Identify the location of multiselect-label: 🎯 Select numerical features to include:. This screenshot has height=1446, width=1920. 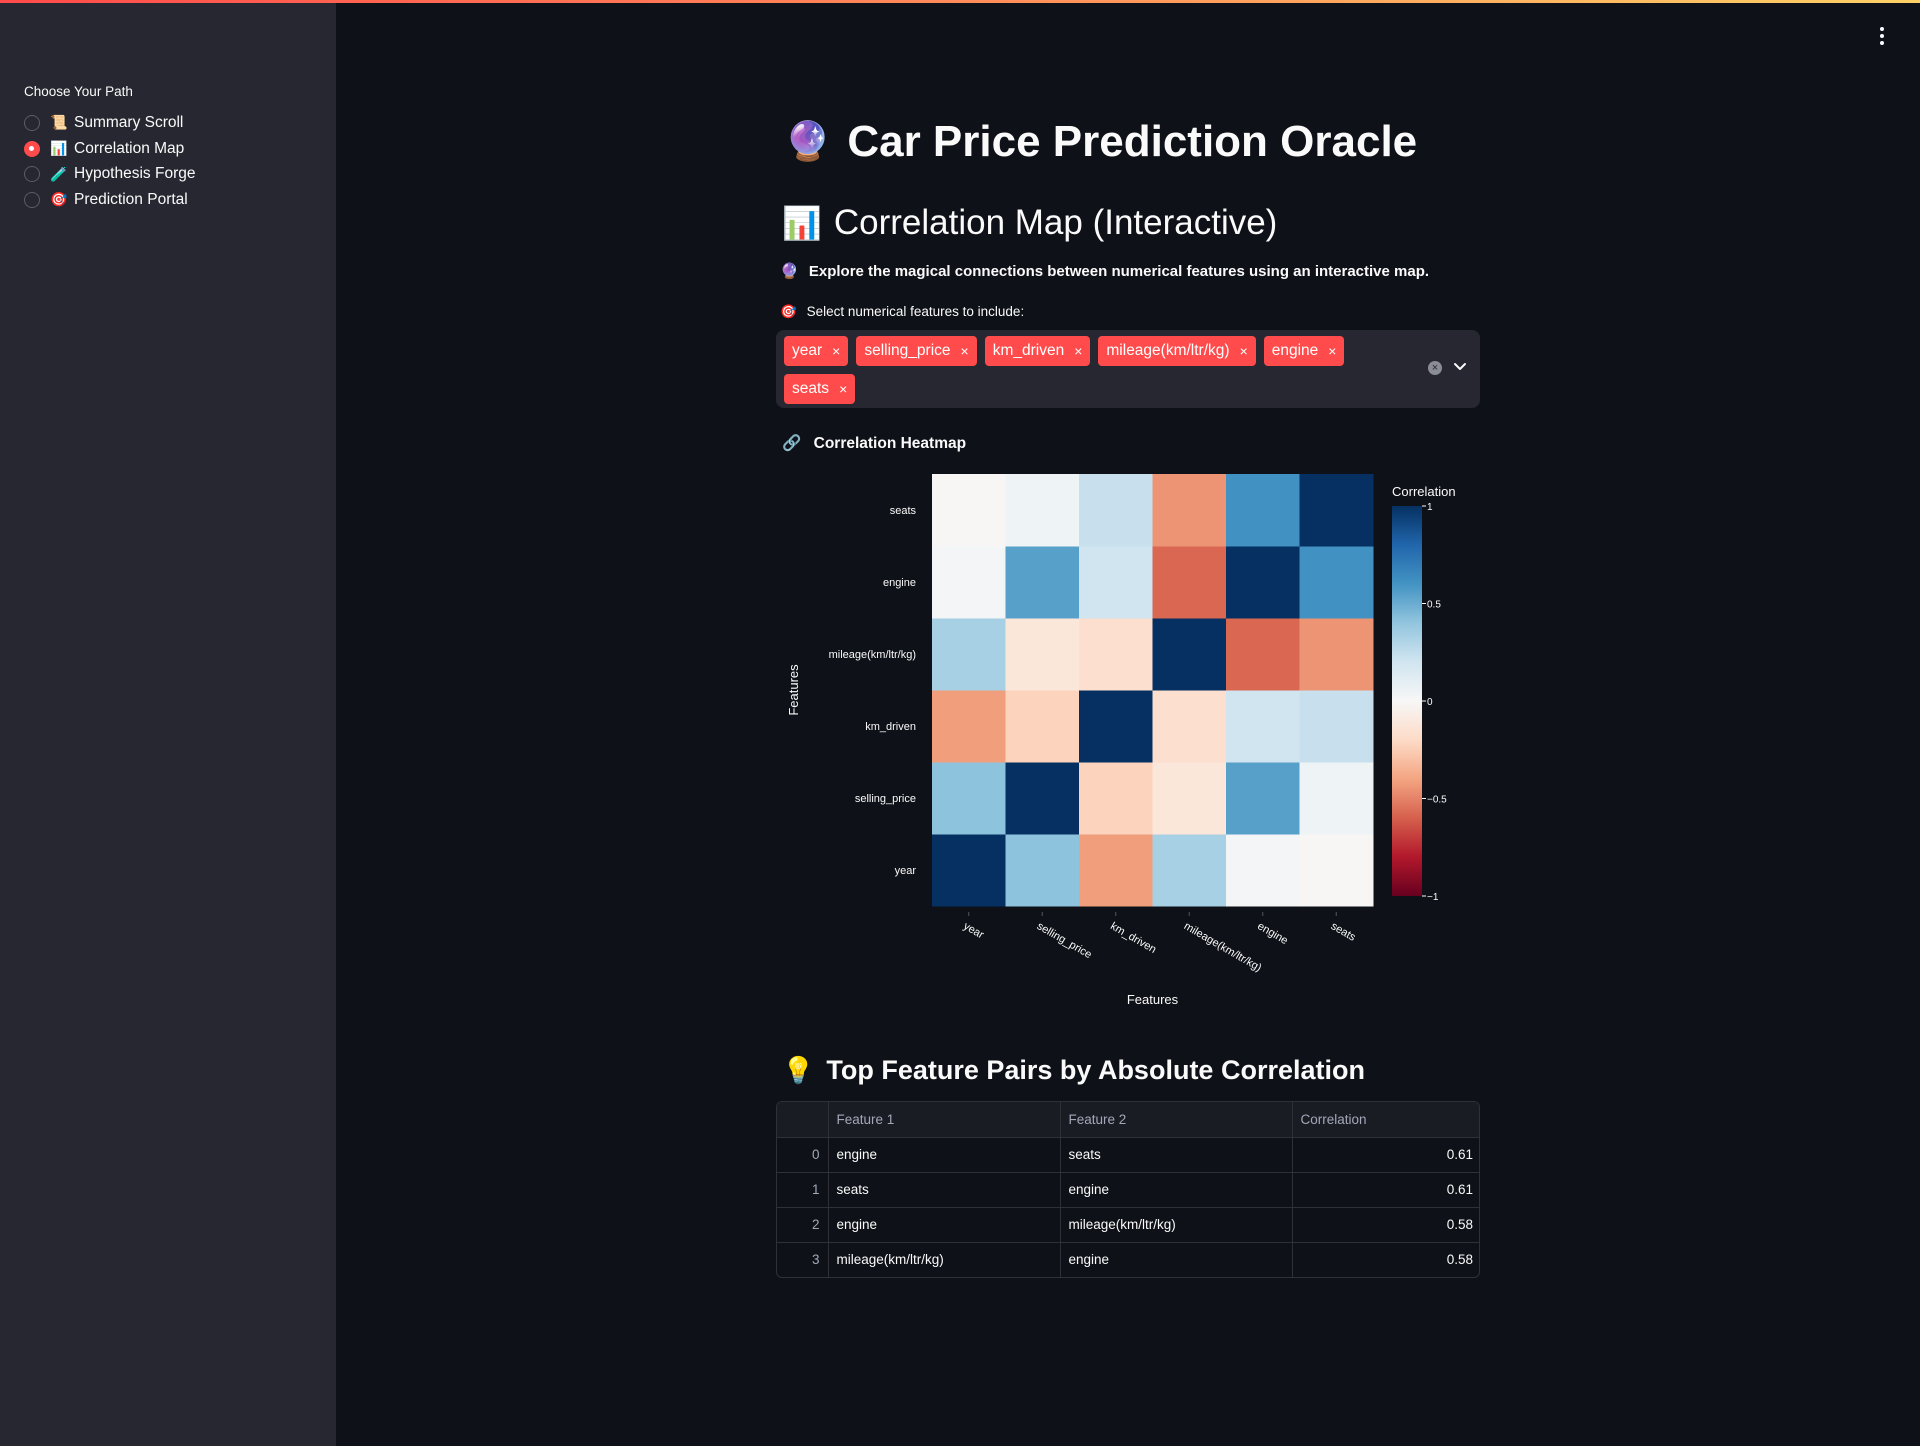
(902, 312).